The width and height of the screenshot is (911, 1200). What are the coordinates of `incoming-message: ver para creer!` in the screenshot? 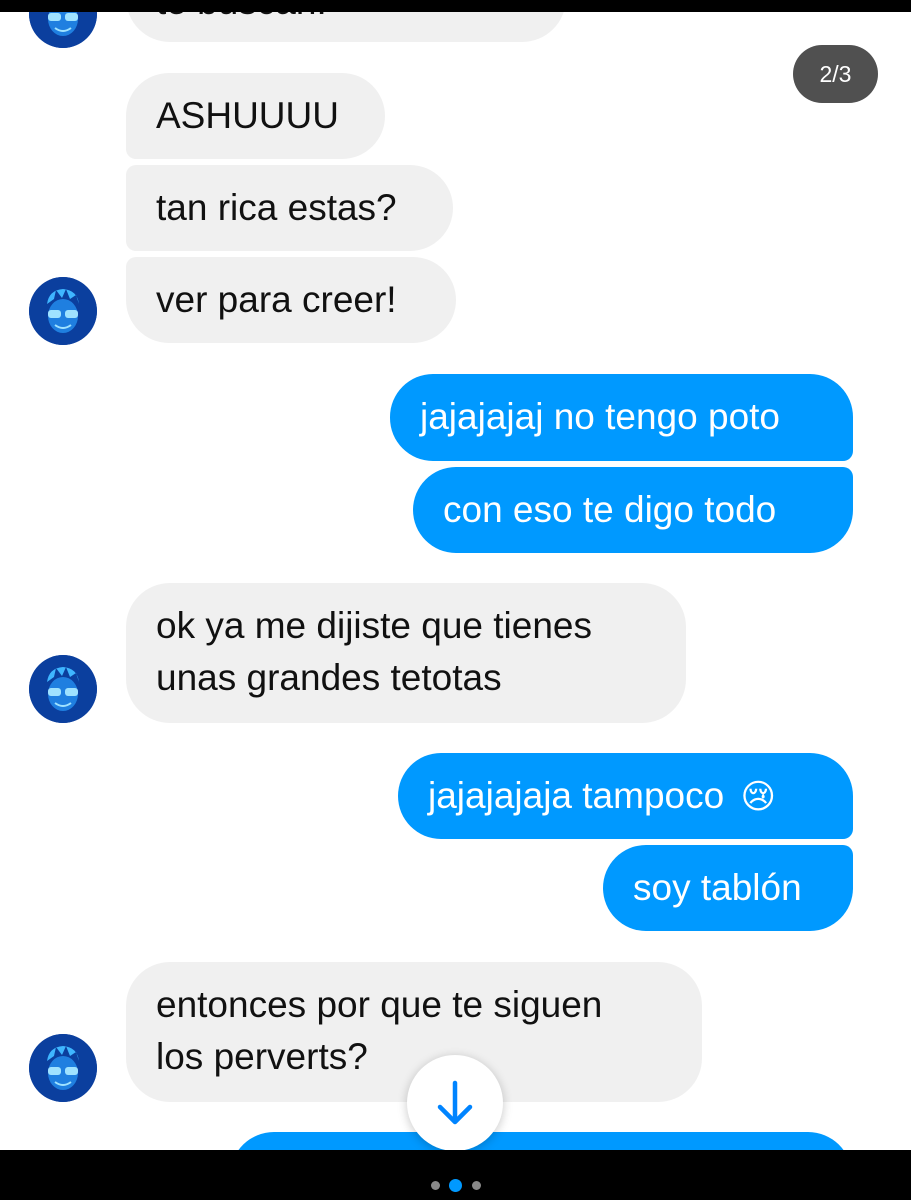 It's located at (291, 300).